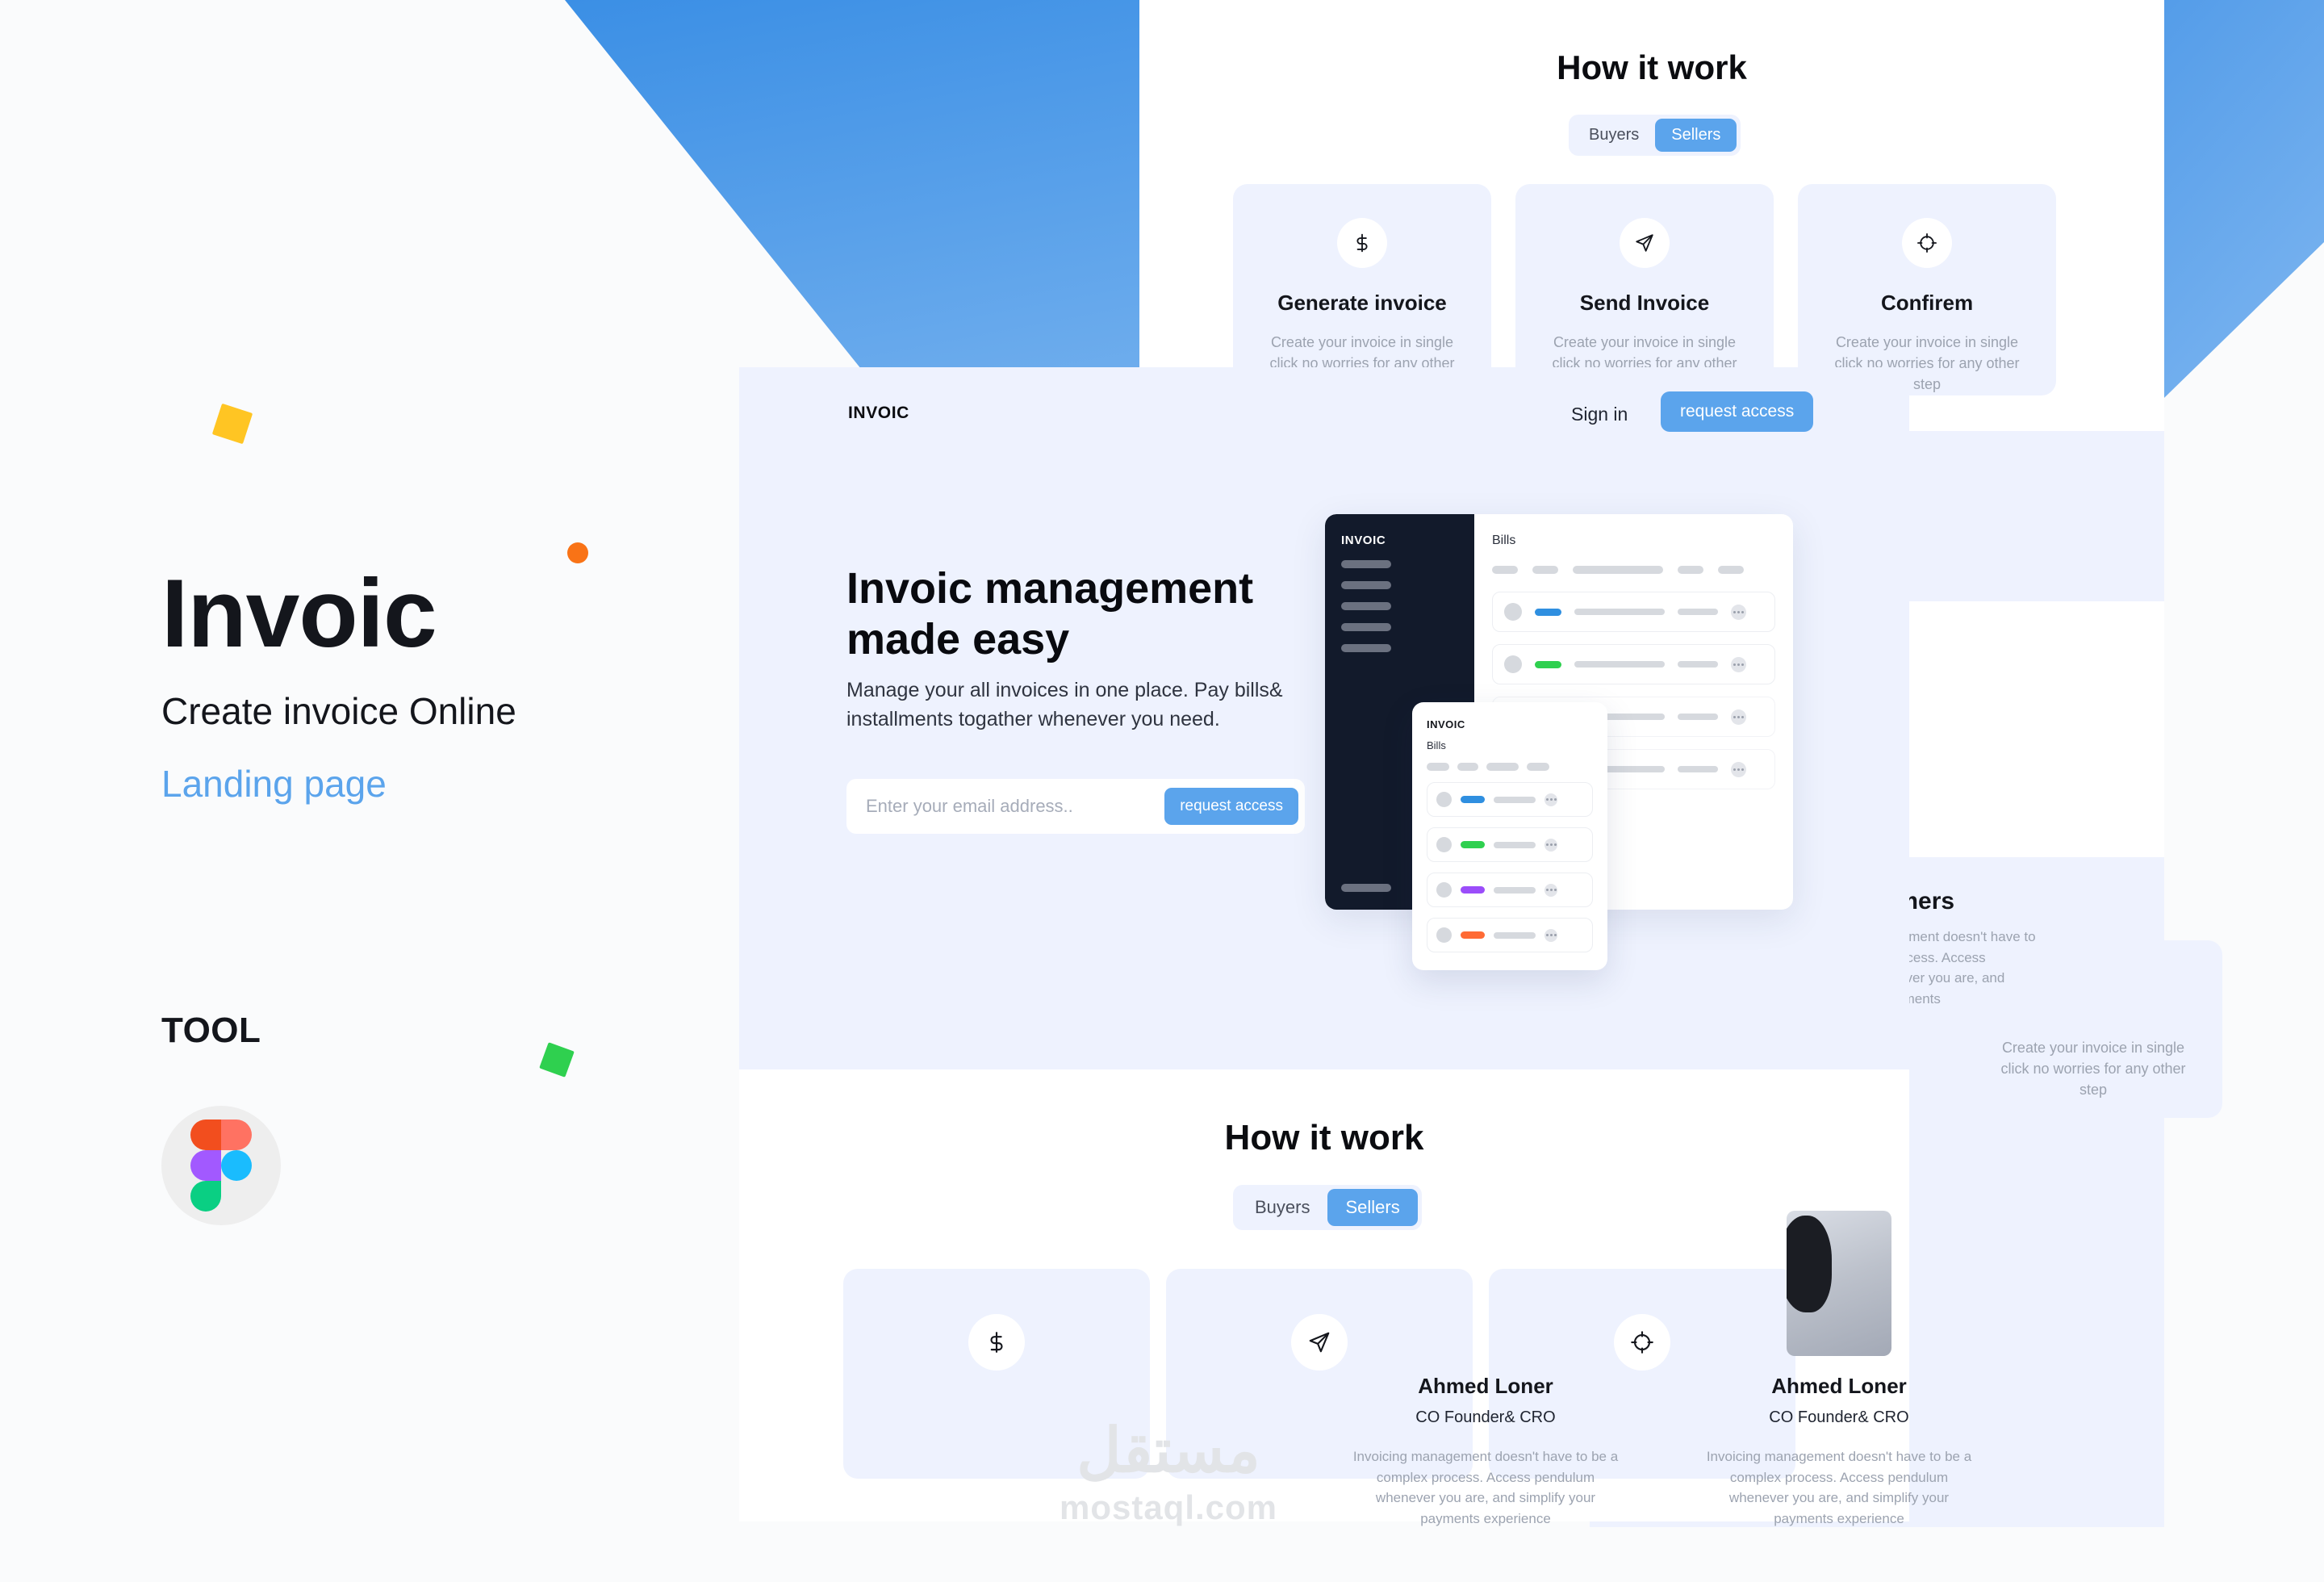 Image resolution: width=2324 pixels, height=1582 pixels. I want to click on step-card-bottom-generate, so click(997, 1374).